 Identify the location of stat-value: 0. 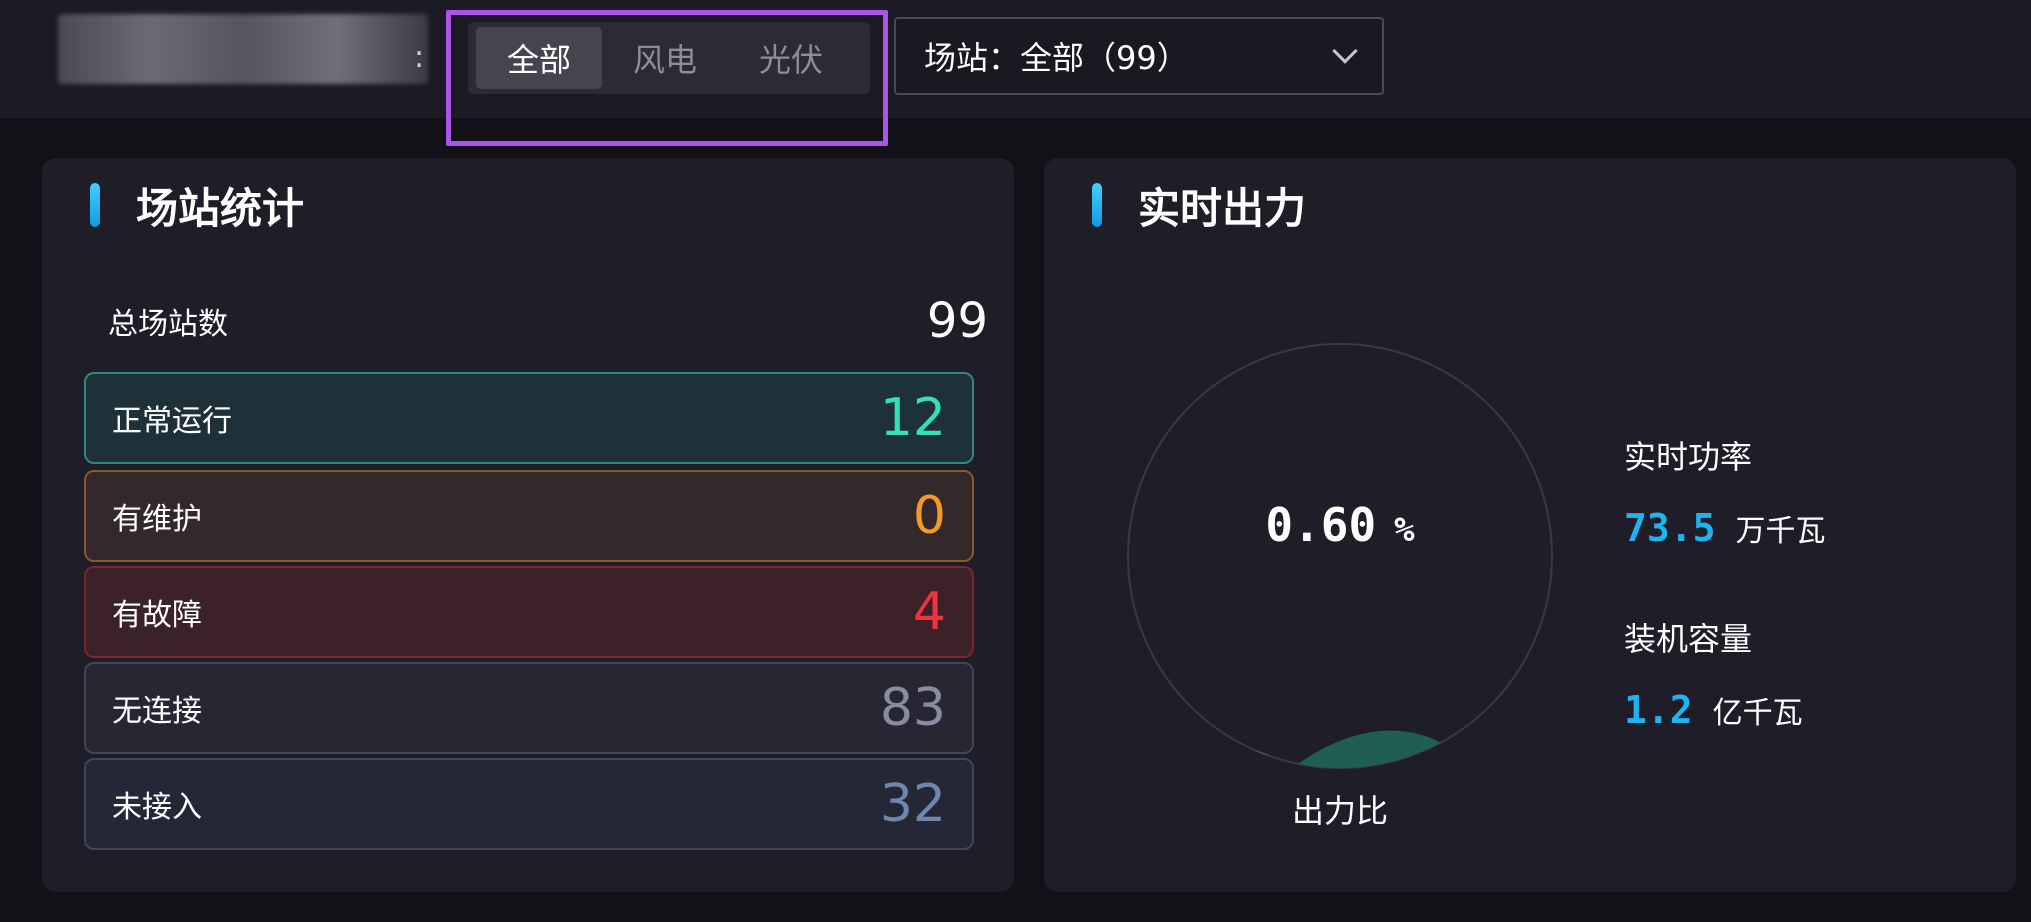
(929, 516).